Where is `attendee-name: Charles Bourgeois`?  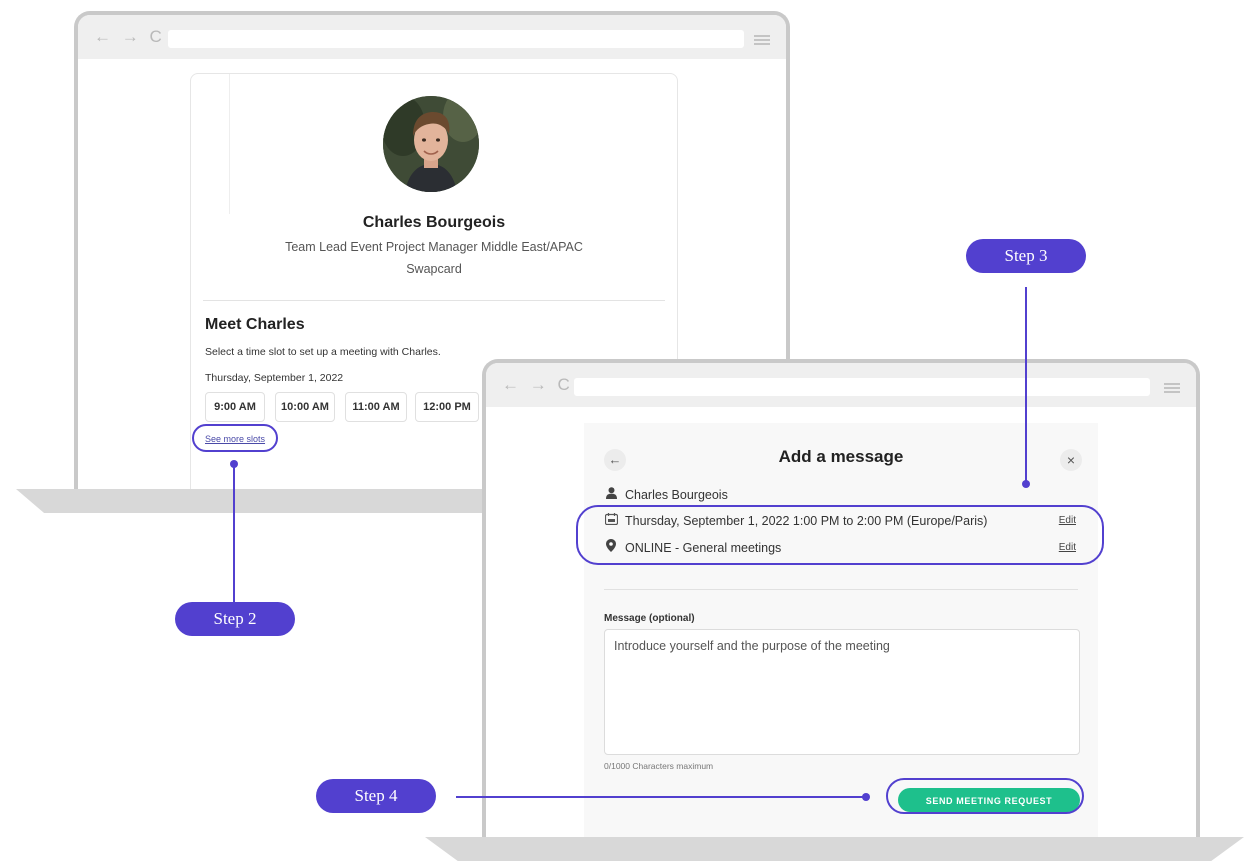 attendee-name: Charles Bourgeois is located at coordinates (676, 495).